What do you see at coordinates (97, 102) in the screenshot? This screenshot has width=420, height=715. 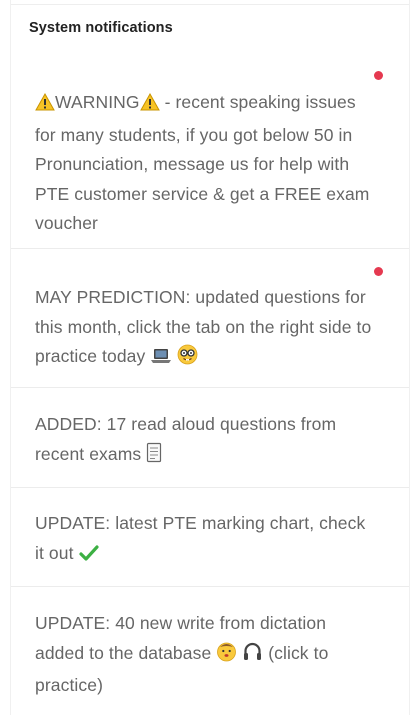 I see `warning-label: WARNING` at bounding box center [97, 102].